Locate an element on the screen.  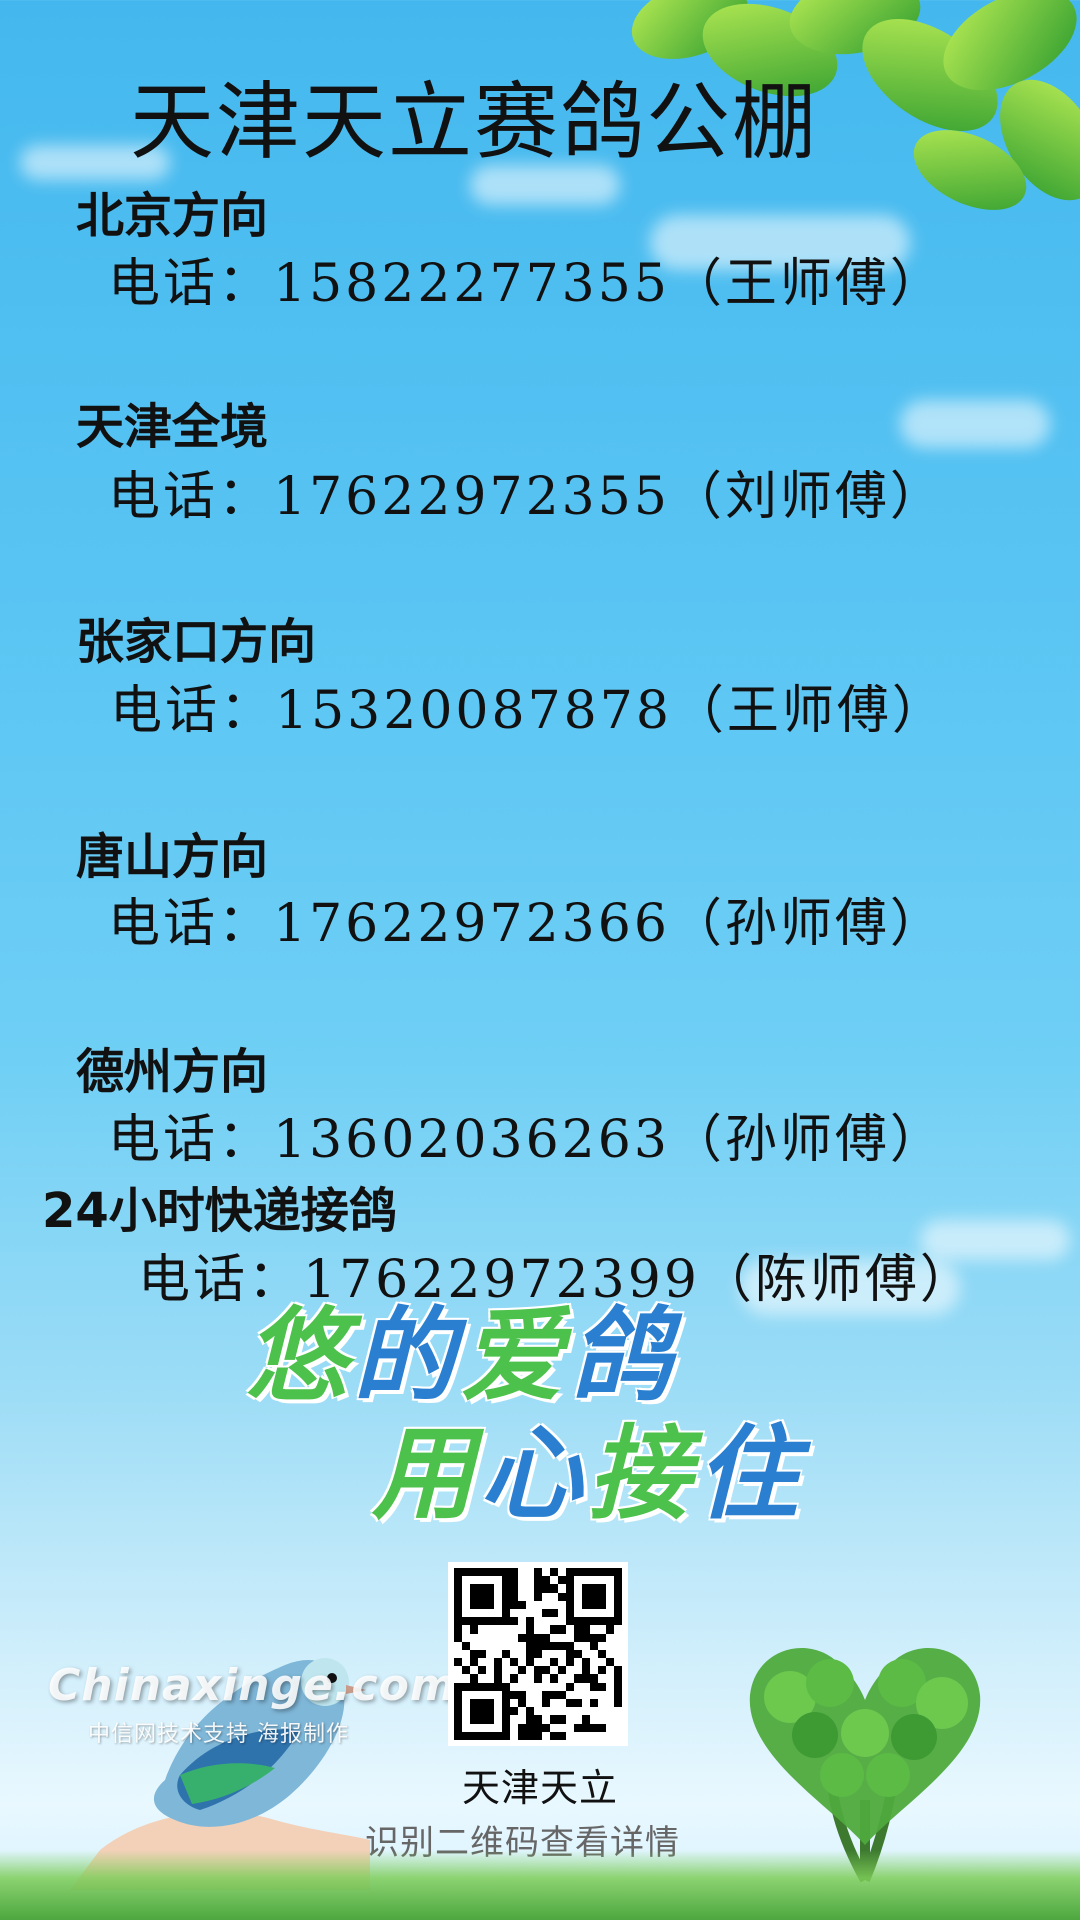
slogan-line-2-char-1: 用 is located at coordinates (426, 1474).